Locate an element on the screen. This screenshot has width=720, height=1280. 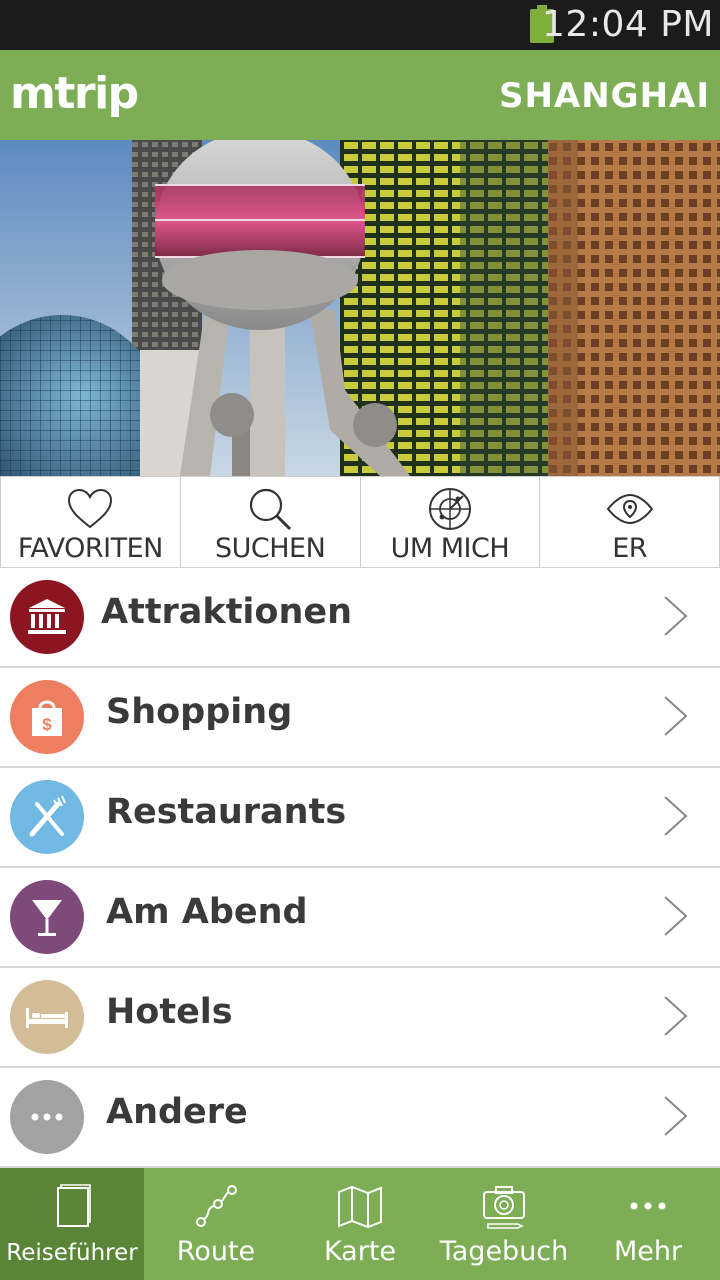
category-restaurants: Restaurants is located at coordinates (360, 818).